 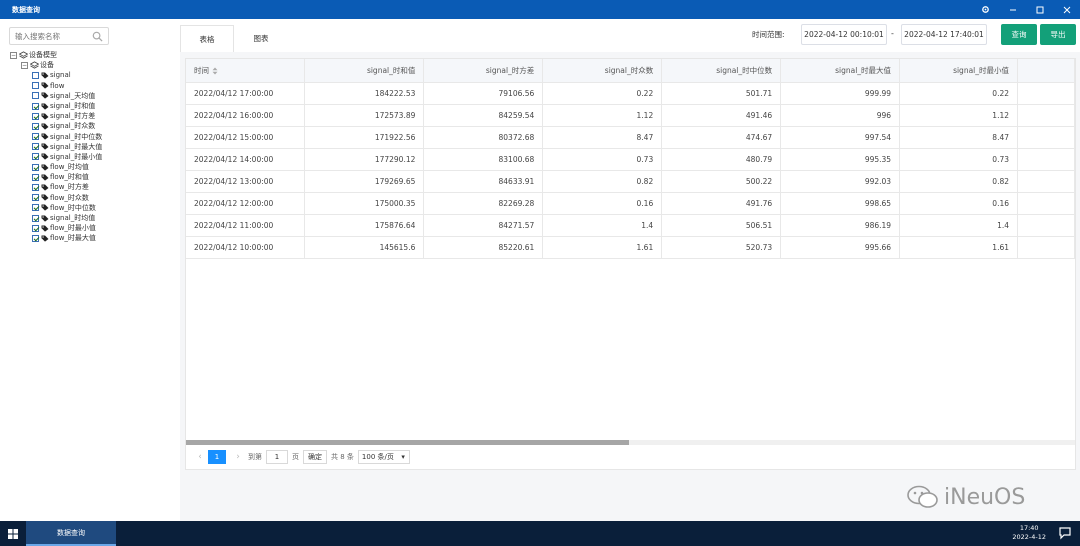 What do you see at coordinates (56, 116) in the screenshot?
I see `tree-leaf-node: signal_时方差` at bounding box center [56, 116].